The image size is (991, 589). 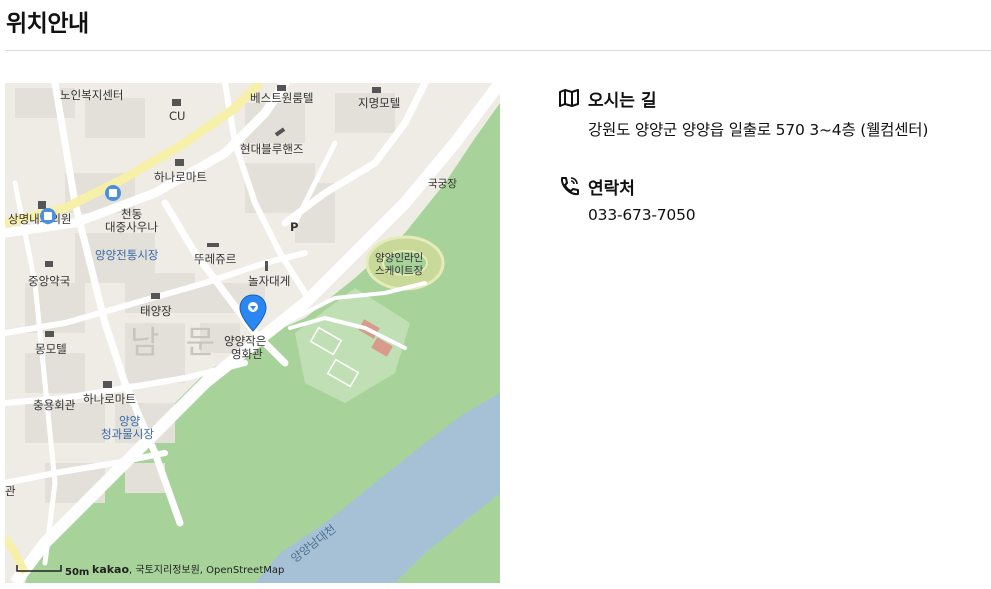 I want to click on poi-label: 태양장, so click(x=156, y=311).